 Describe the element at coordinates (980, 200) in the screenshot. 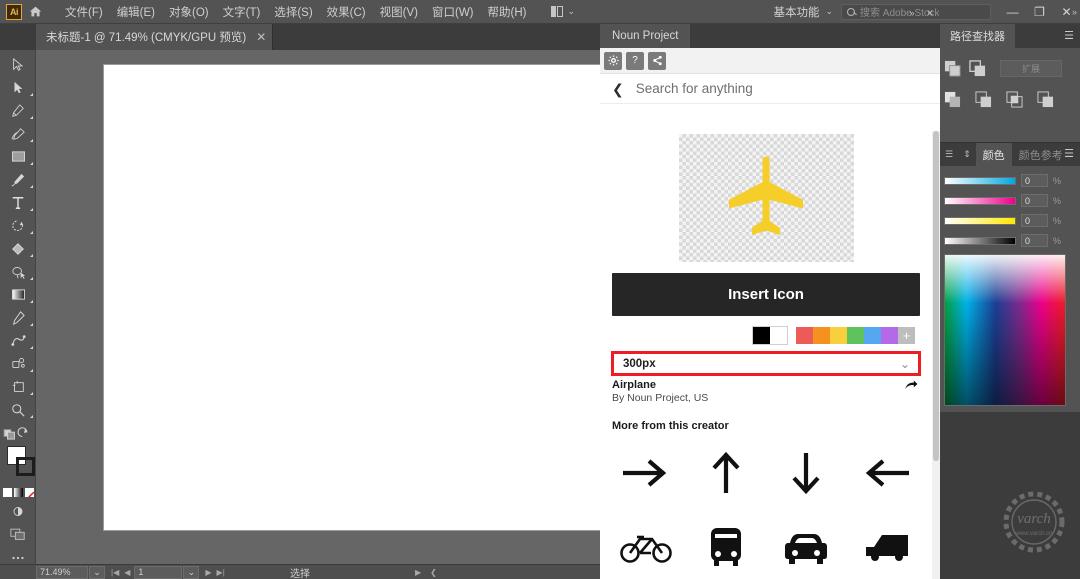

I see `magenta-slider` at that location.